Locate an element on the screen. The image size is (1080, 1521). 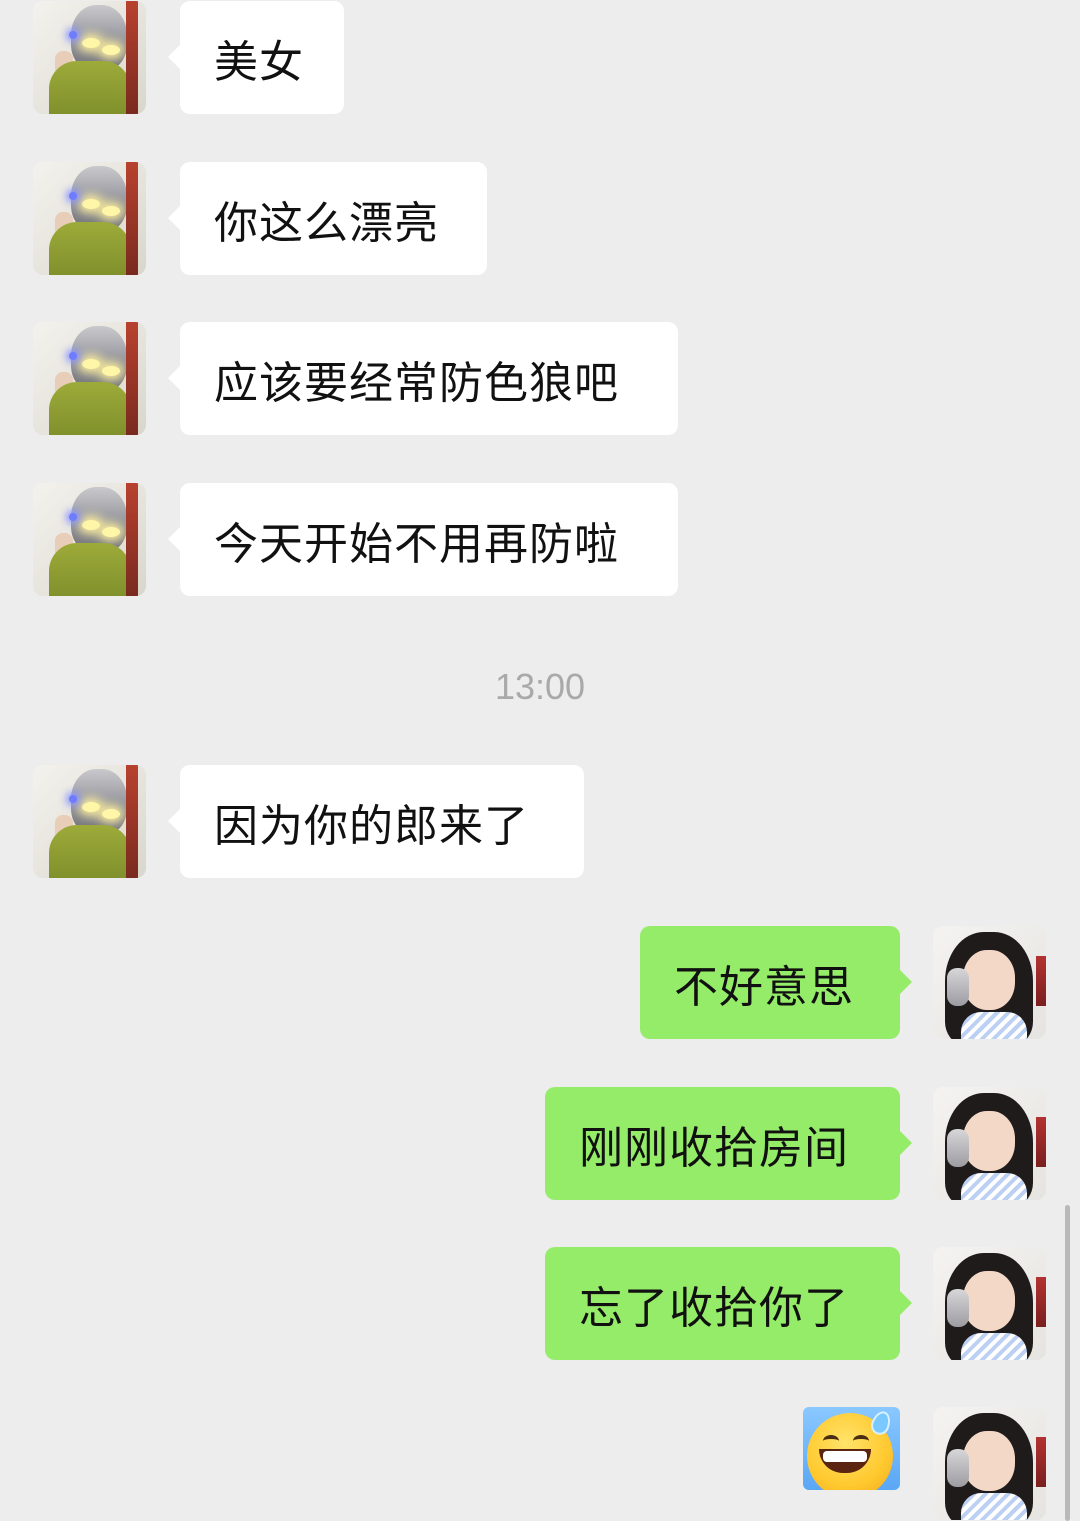
incoming-message-bubble: 你这么漂亮 is located at coordinates (327, 218).